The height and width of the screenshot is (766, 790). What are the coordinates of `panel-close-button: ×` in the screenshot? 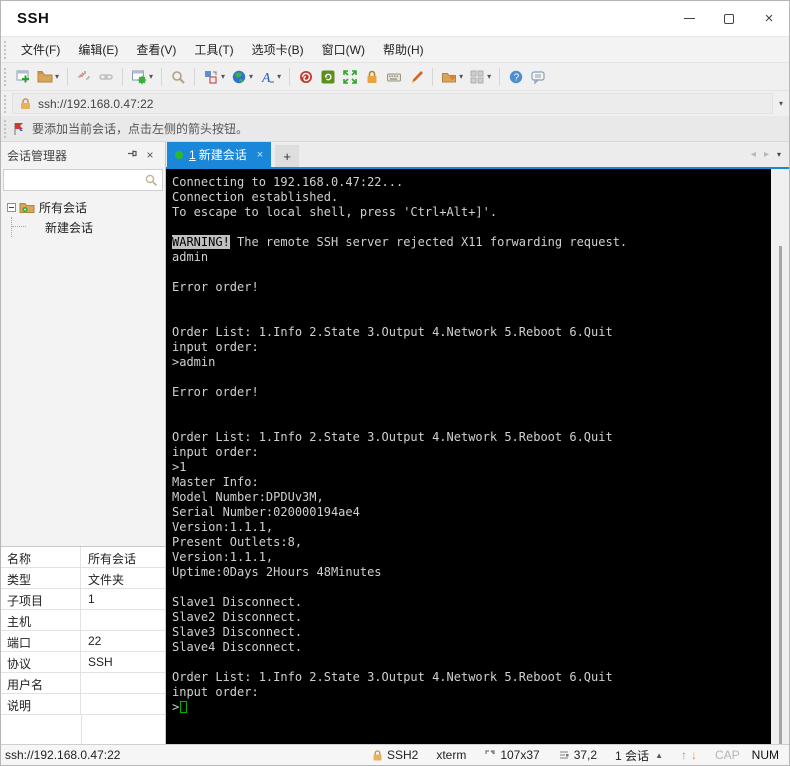 It's located at (150, 155).